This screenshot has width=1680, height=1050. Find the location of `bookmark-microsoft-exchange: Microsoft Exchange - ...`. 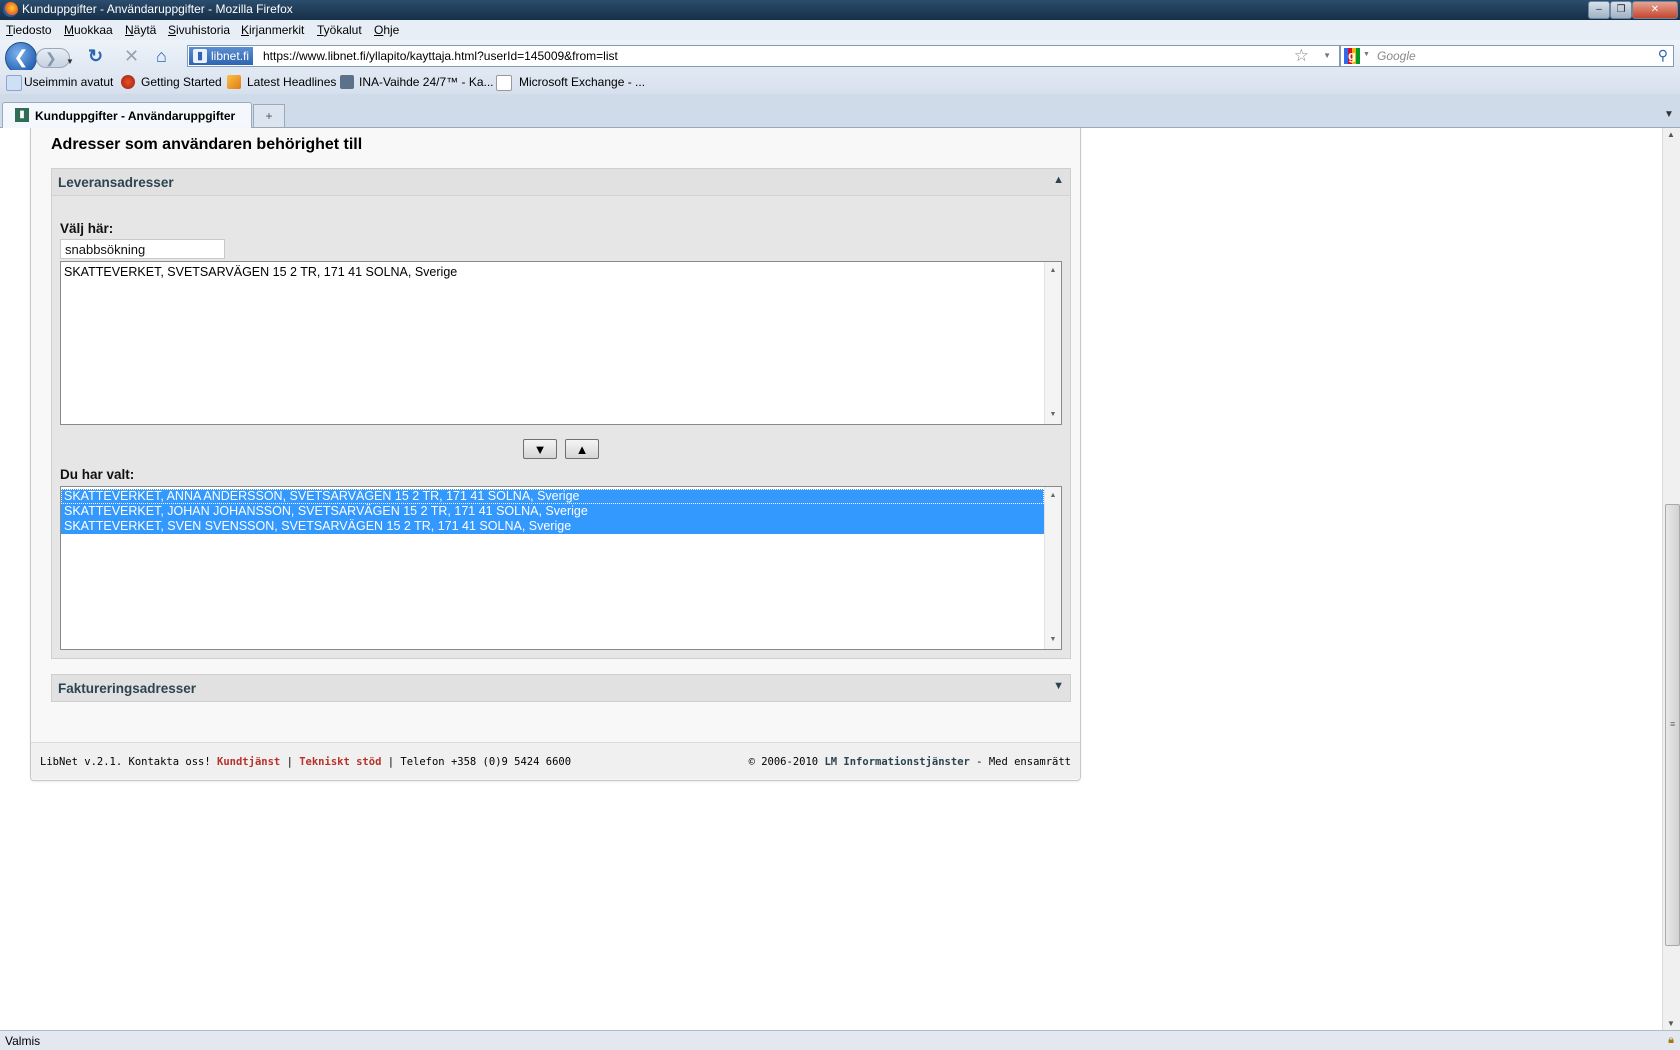

bookmark-microsoft-exchange: Microsoft Exchange - ... is located at coordinates (582, 82).